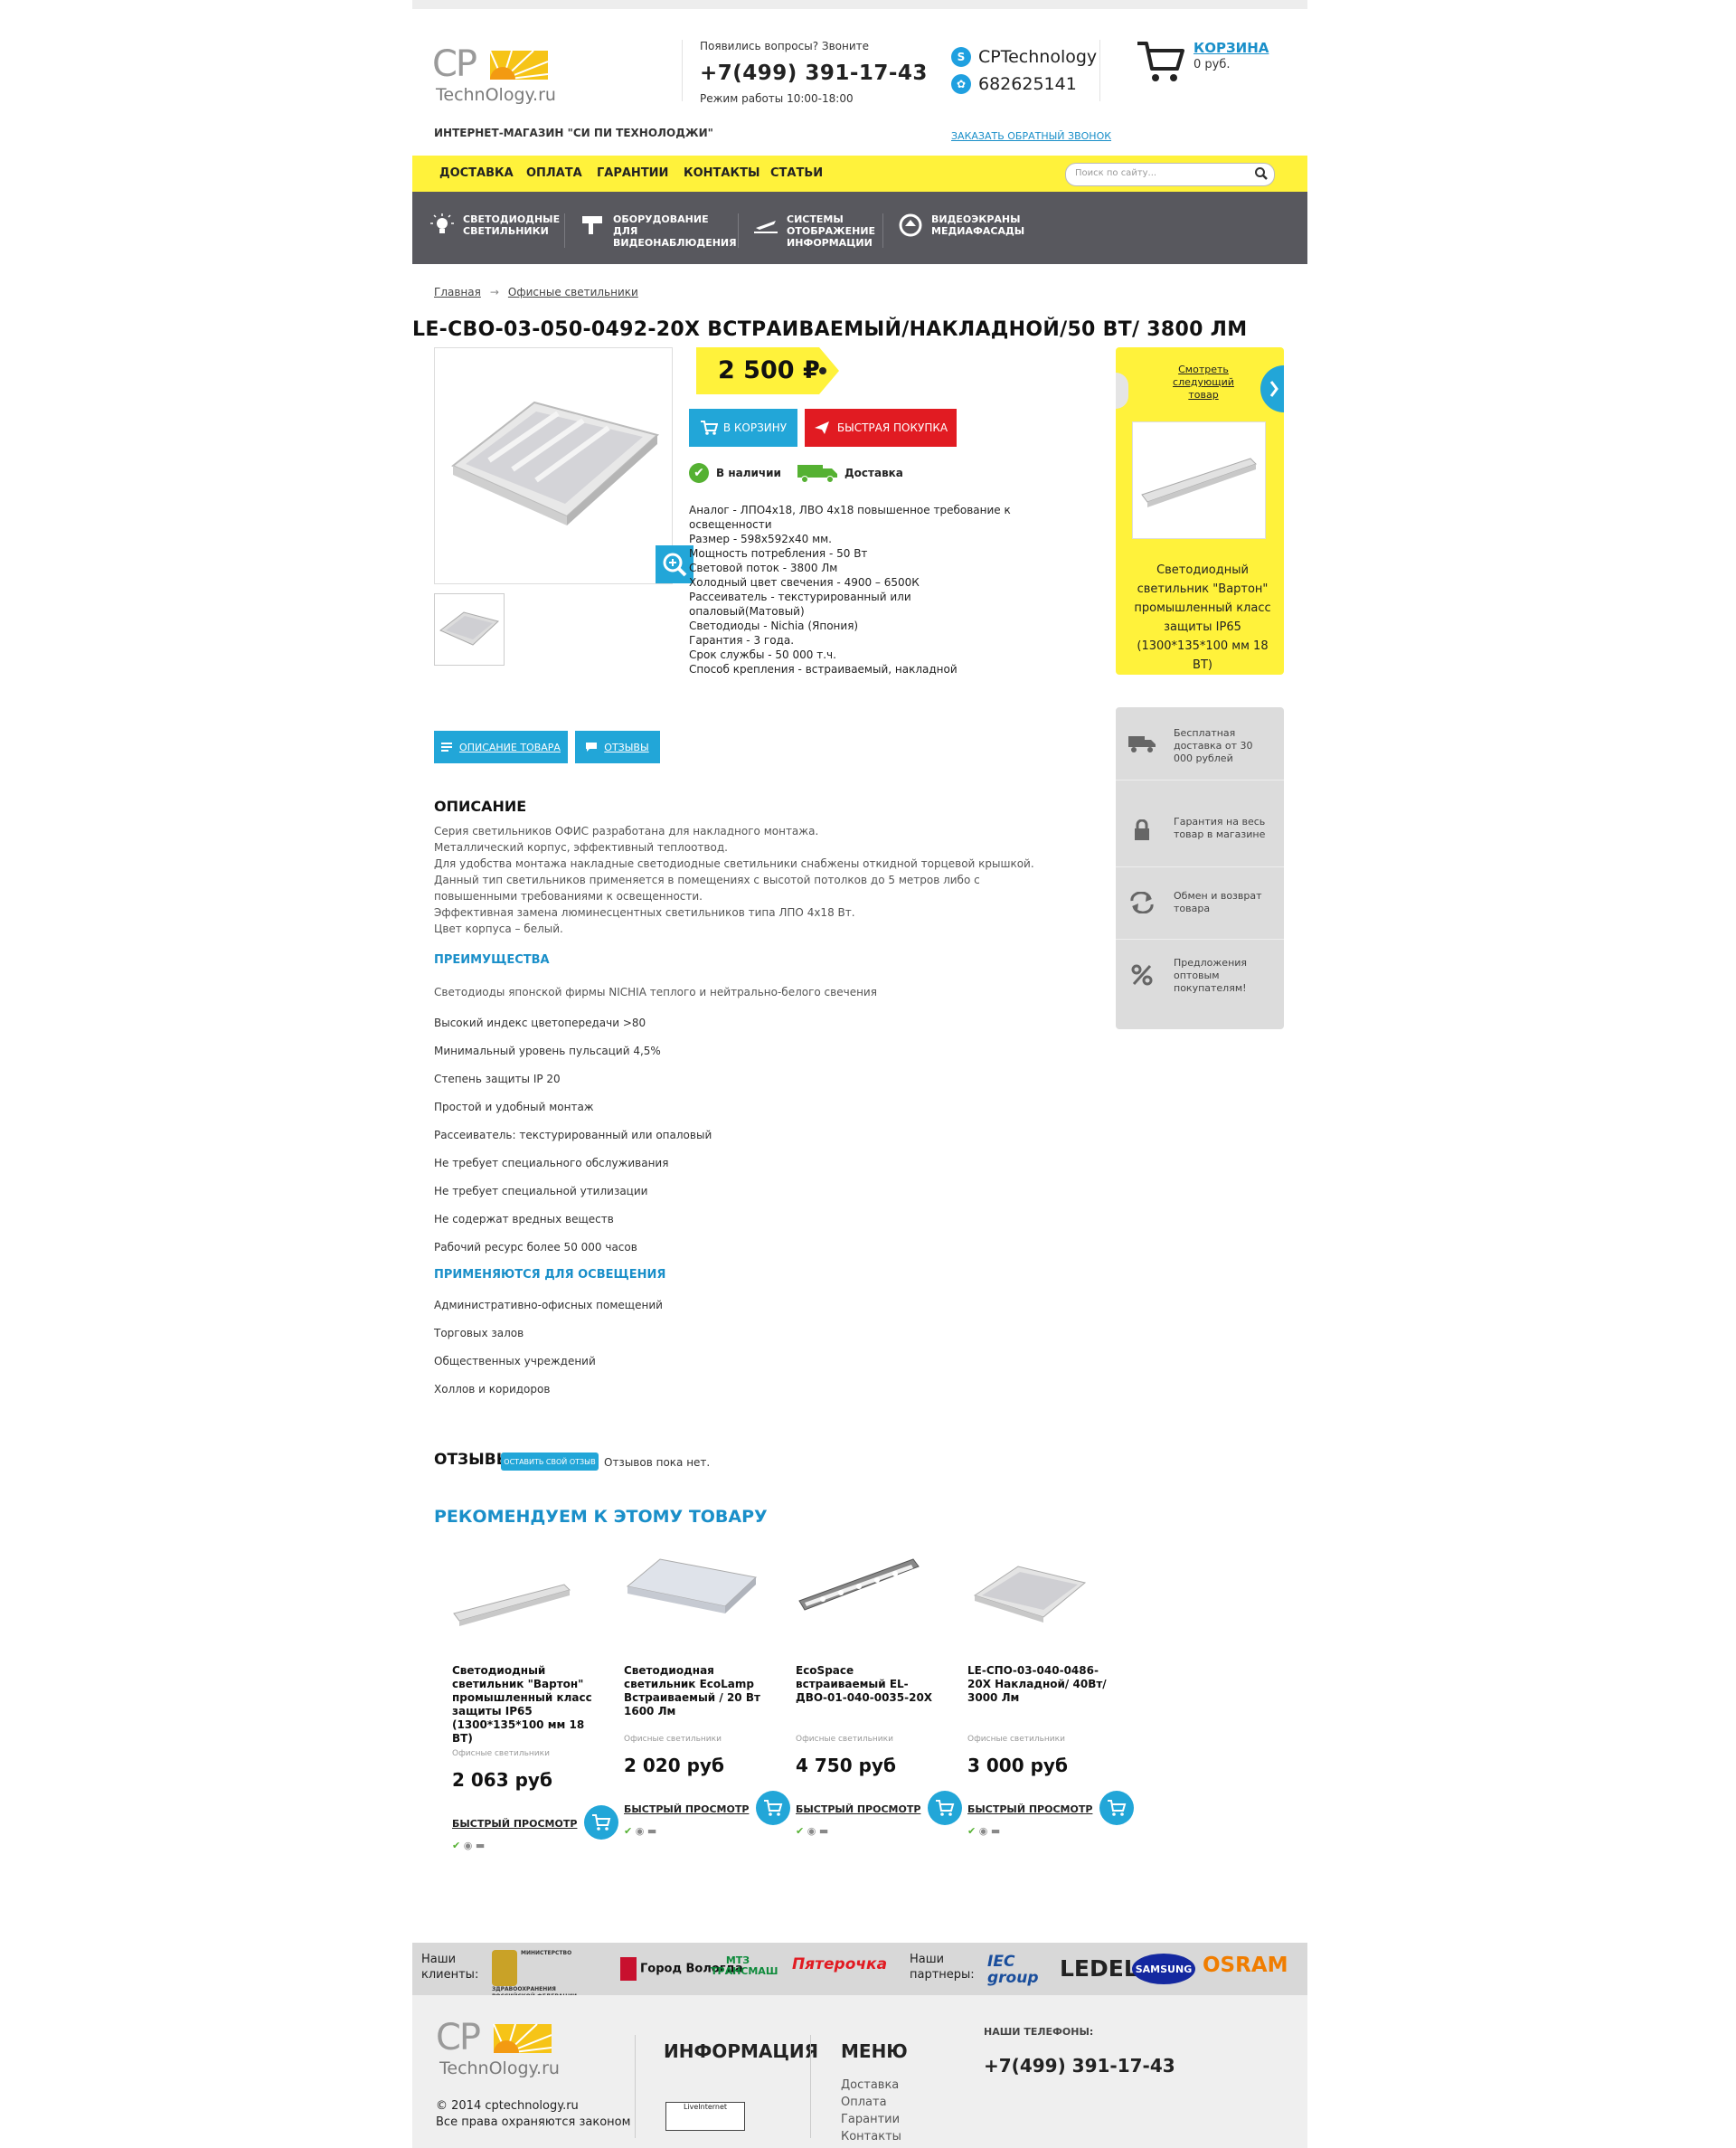 The width and height of the screenshot is (1736, 2148). I want to click on client-logo-pyaterochka: Пятерочка, so click(840, 1964).